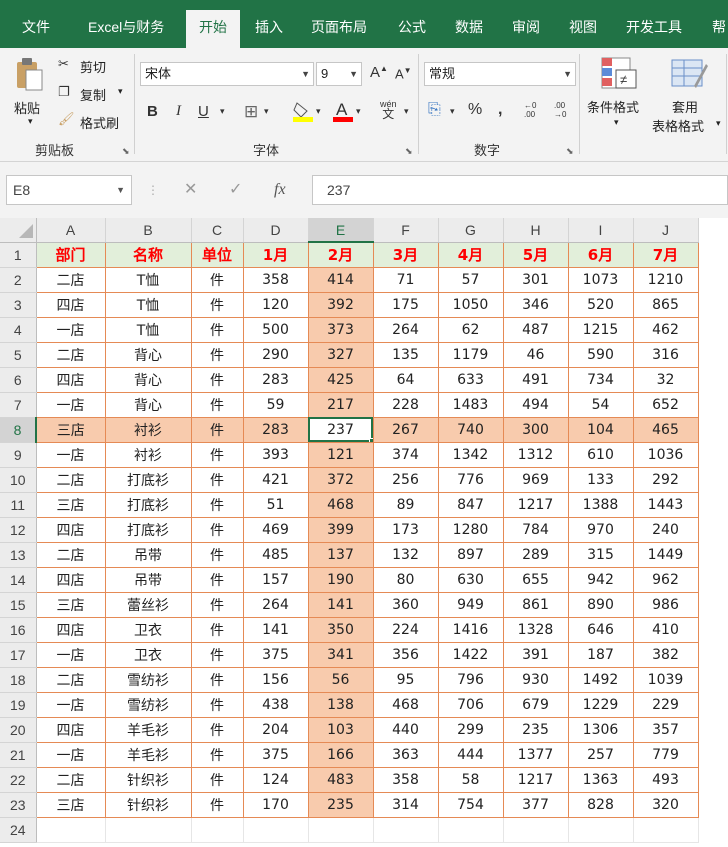  I want to click on row-header-2: 2, so click(18, 280).